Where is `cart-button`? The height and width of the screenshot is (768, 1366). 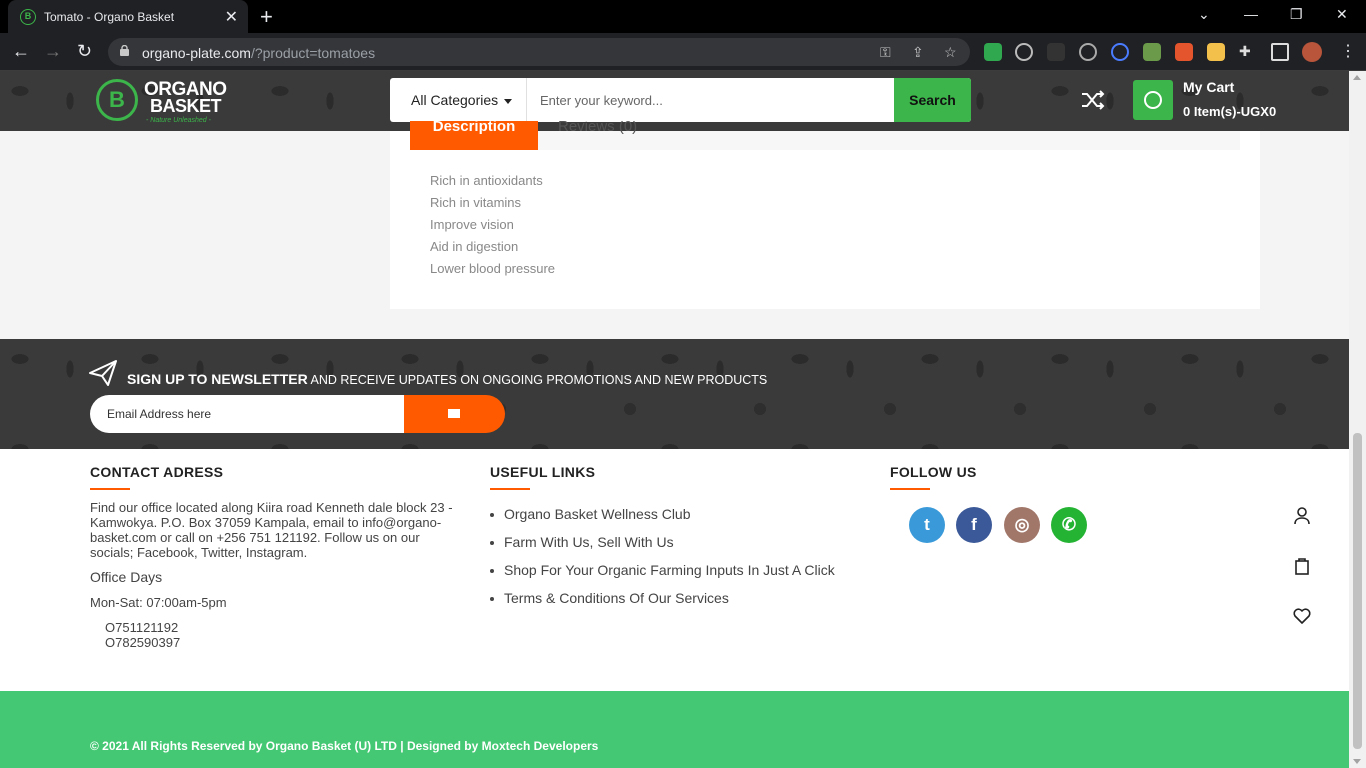 cart-button is located at coordinates (1153, 100).